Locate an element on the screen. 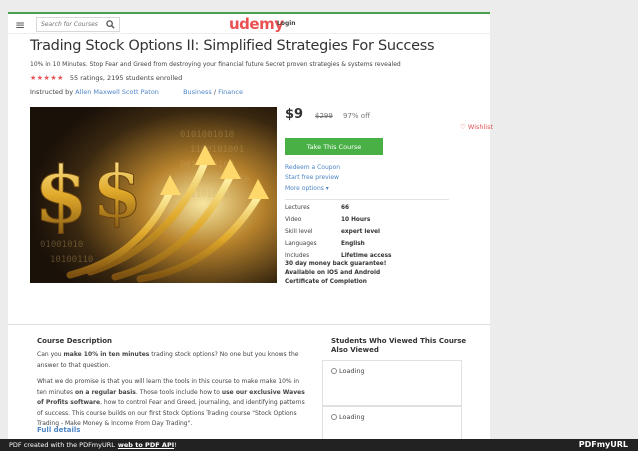 This screenshot has height=451, width=638. svg-text: 0101001010 is located at coordinates (207, 135).